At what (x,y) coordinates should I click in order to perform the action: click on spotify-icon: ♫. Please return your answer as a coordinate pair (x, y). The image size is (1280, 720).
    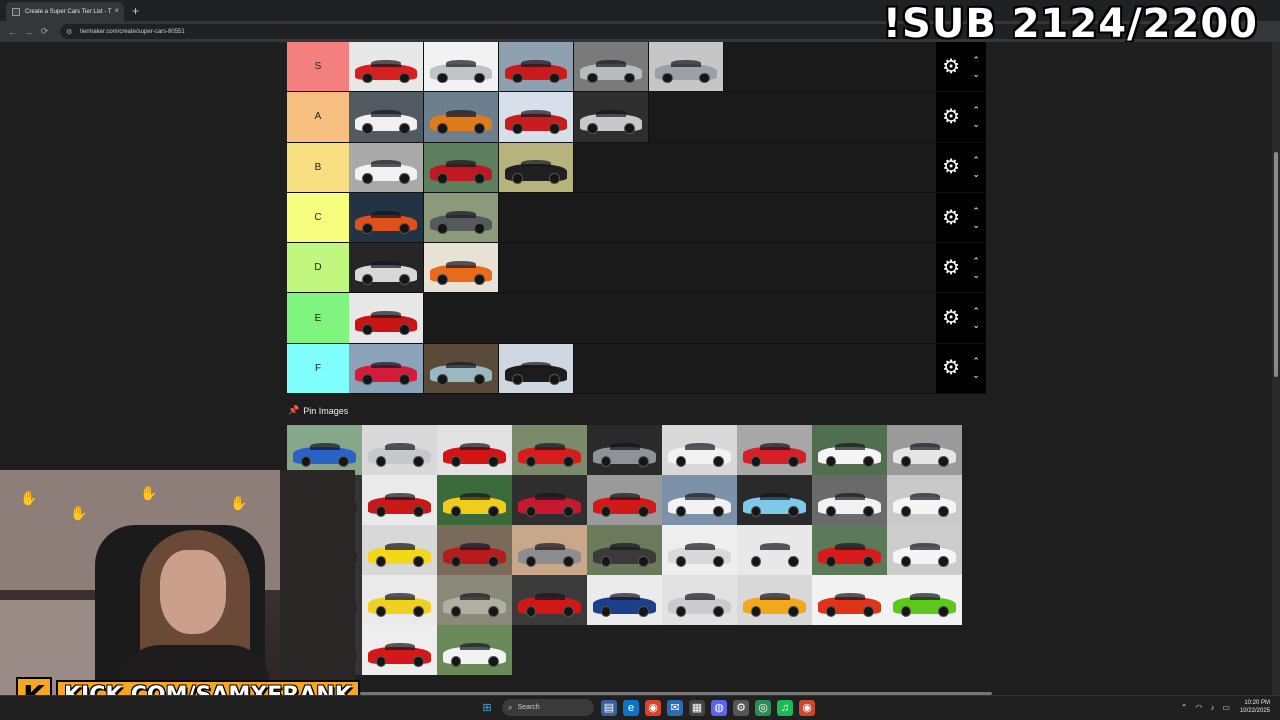
    Looking at the image, I should click on (785, 707).